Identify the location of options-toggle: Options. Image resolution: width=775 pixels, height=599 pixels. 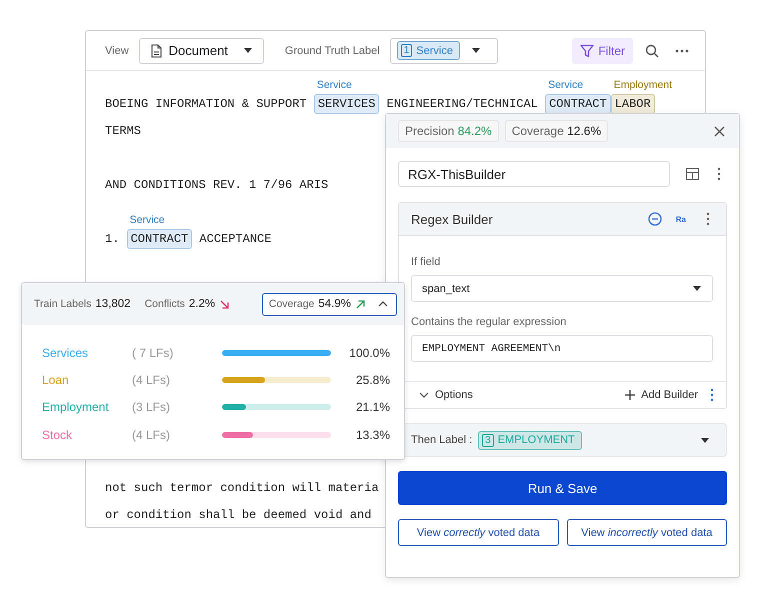
(446, 395).